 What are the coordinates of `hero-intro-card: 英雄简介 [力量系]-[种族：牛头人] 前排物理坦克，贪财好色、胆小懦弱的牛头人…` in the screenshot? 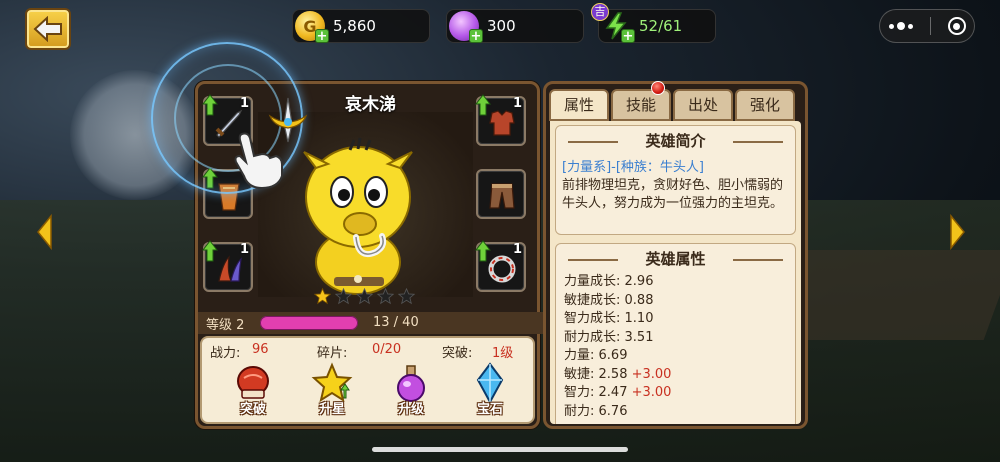 It's located at (675, 180).